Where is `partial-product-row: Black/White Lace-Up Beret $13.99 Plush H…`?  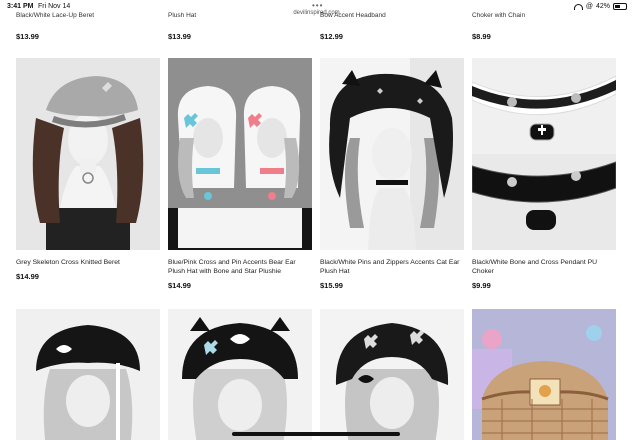
partial-product-row: Black/White Lace-Up Beret $13.99 Plush H… is located at coordinates (316, 28).